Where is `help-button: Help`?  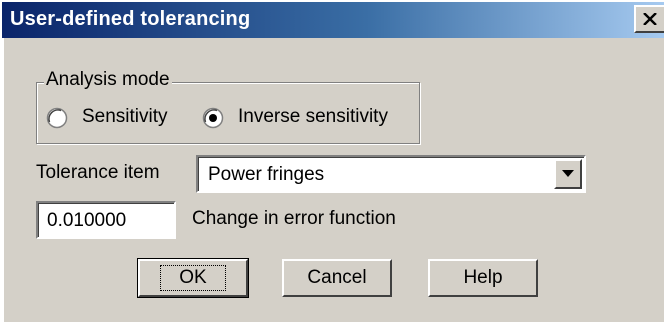 help-button: Help is located at coordinates (483, 278).